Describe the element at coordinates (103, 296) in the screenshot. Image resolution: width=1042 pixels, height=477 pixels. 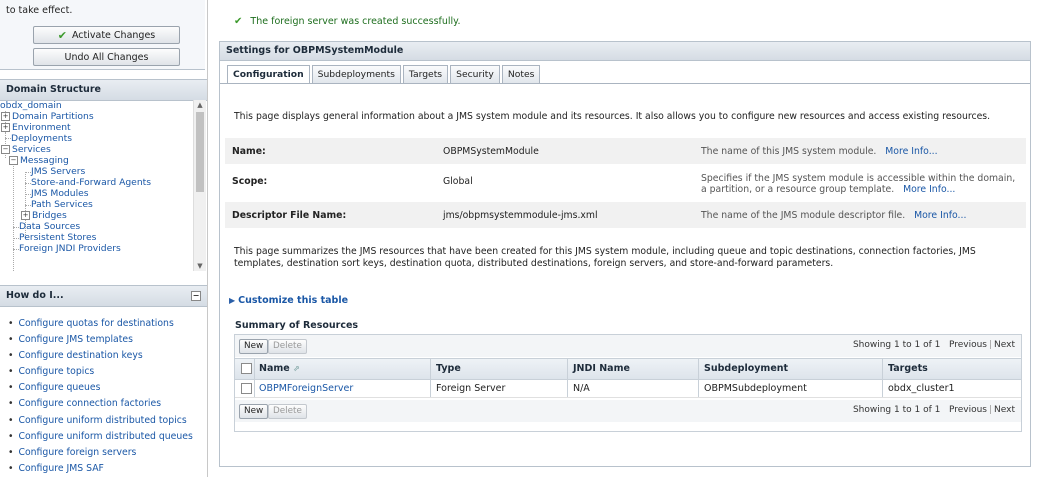
I see `how-do-i-header: How do I... −` at that location.